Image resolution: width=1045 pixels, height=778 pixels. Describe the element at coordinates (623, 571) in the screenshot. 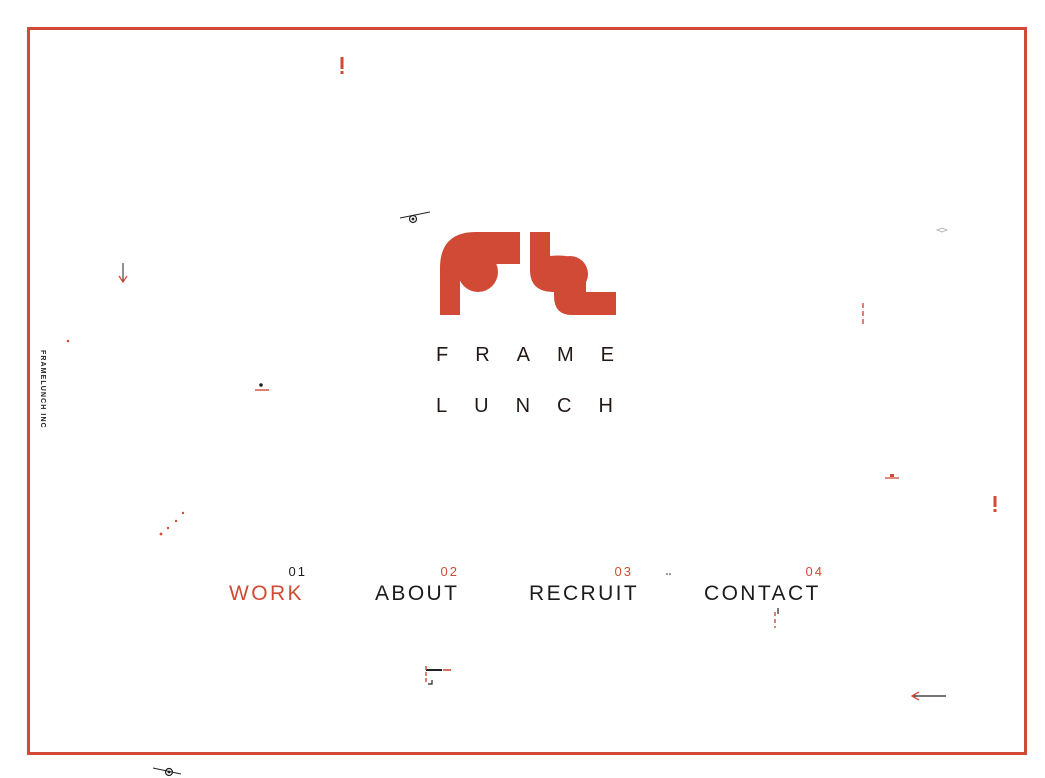

I see `nav-number-recruit: 03` at that location.